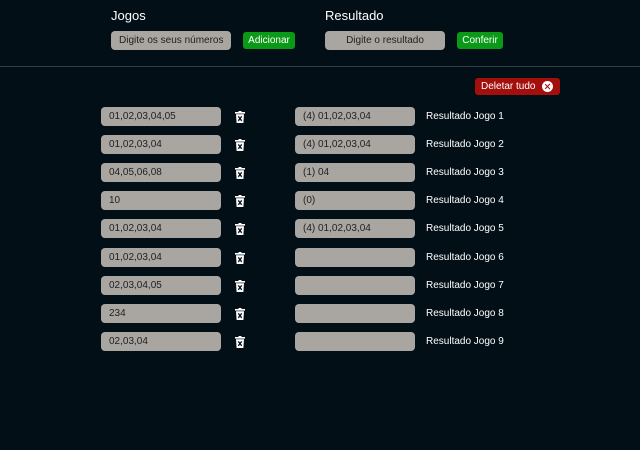 Image resolution: width=640 pixels, height=450 pixels. What do you see at coordinates (354, 15) in the screenshot?
I see `results-title: Resultado` at bounding box center [354, 15].